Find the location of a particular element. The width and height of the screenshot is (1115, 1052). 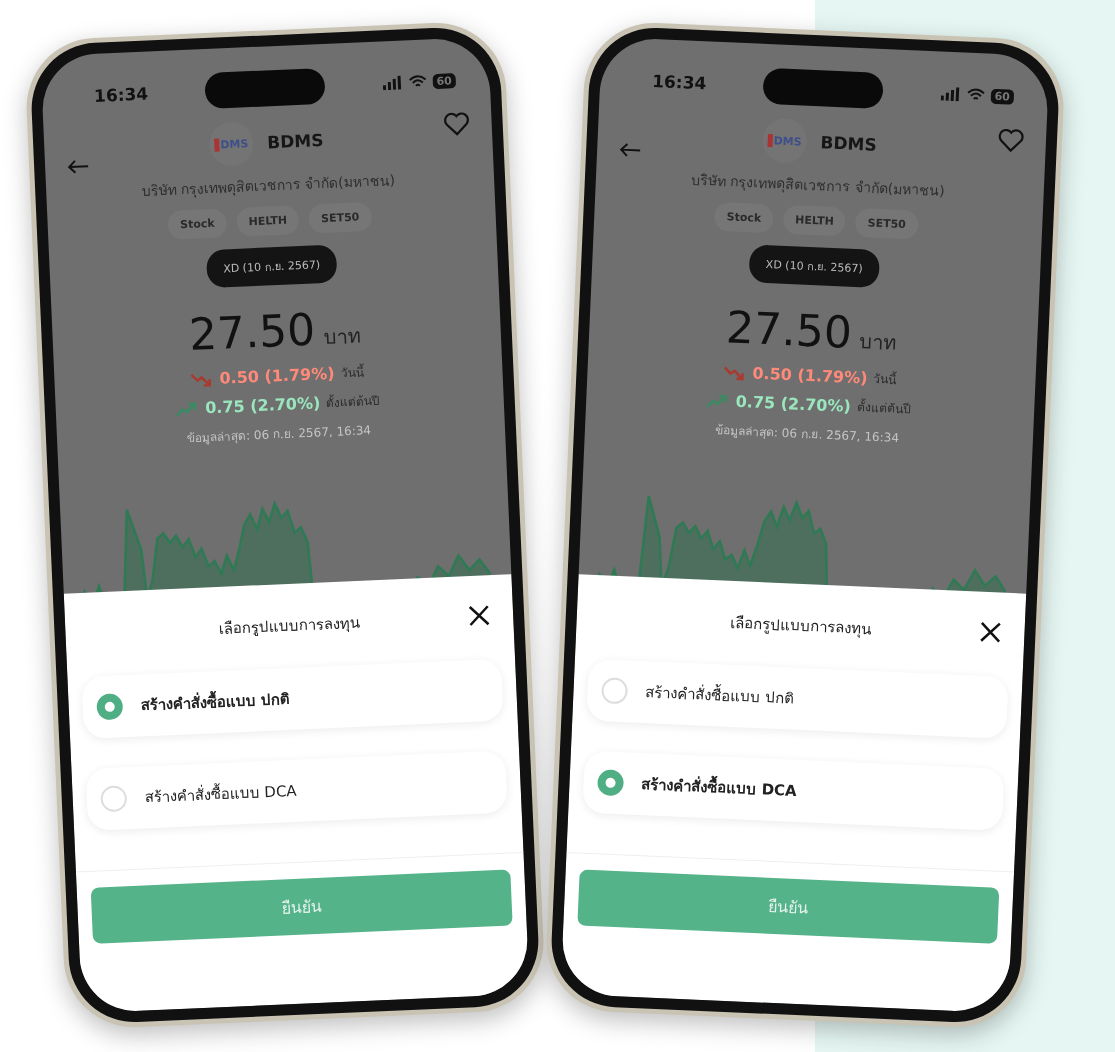

wifi-icon is located at coordinates (975, 95).